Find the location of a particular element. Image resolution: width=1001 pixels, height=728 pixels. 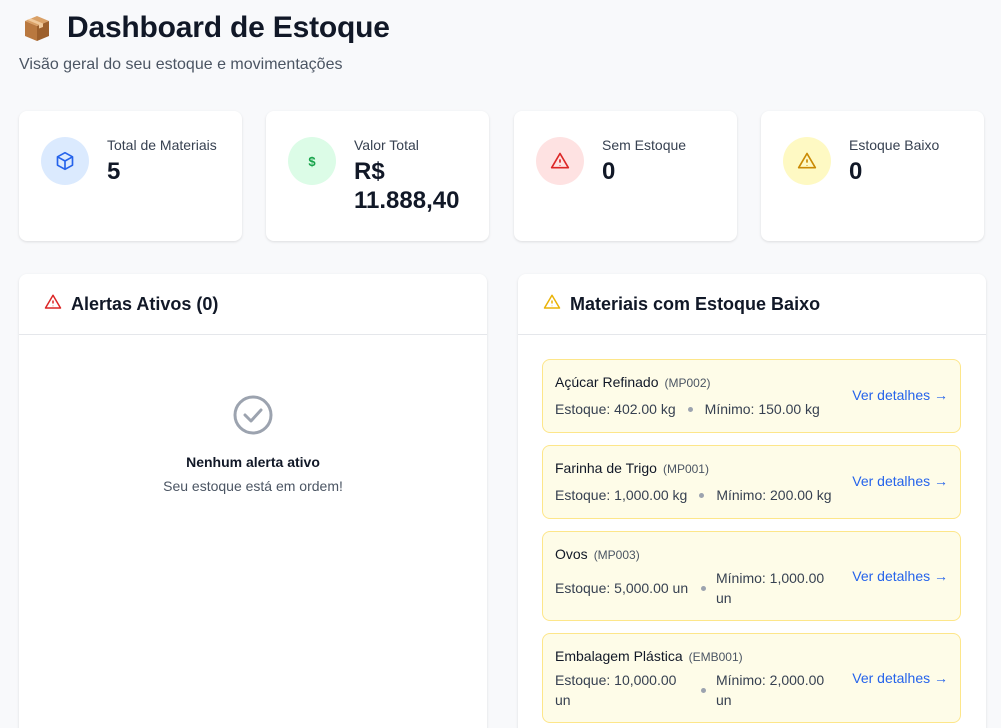

stat-card-total-value: $ Valor Total R$ 11.888,40 is located at coordinates (377, 176).